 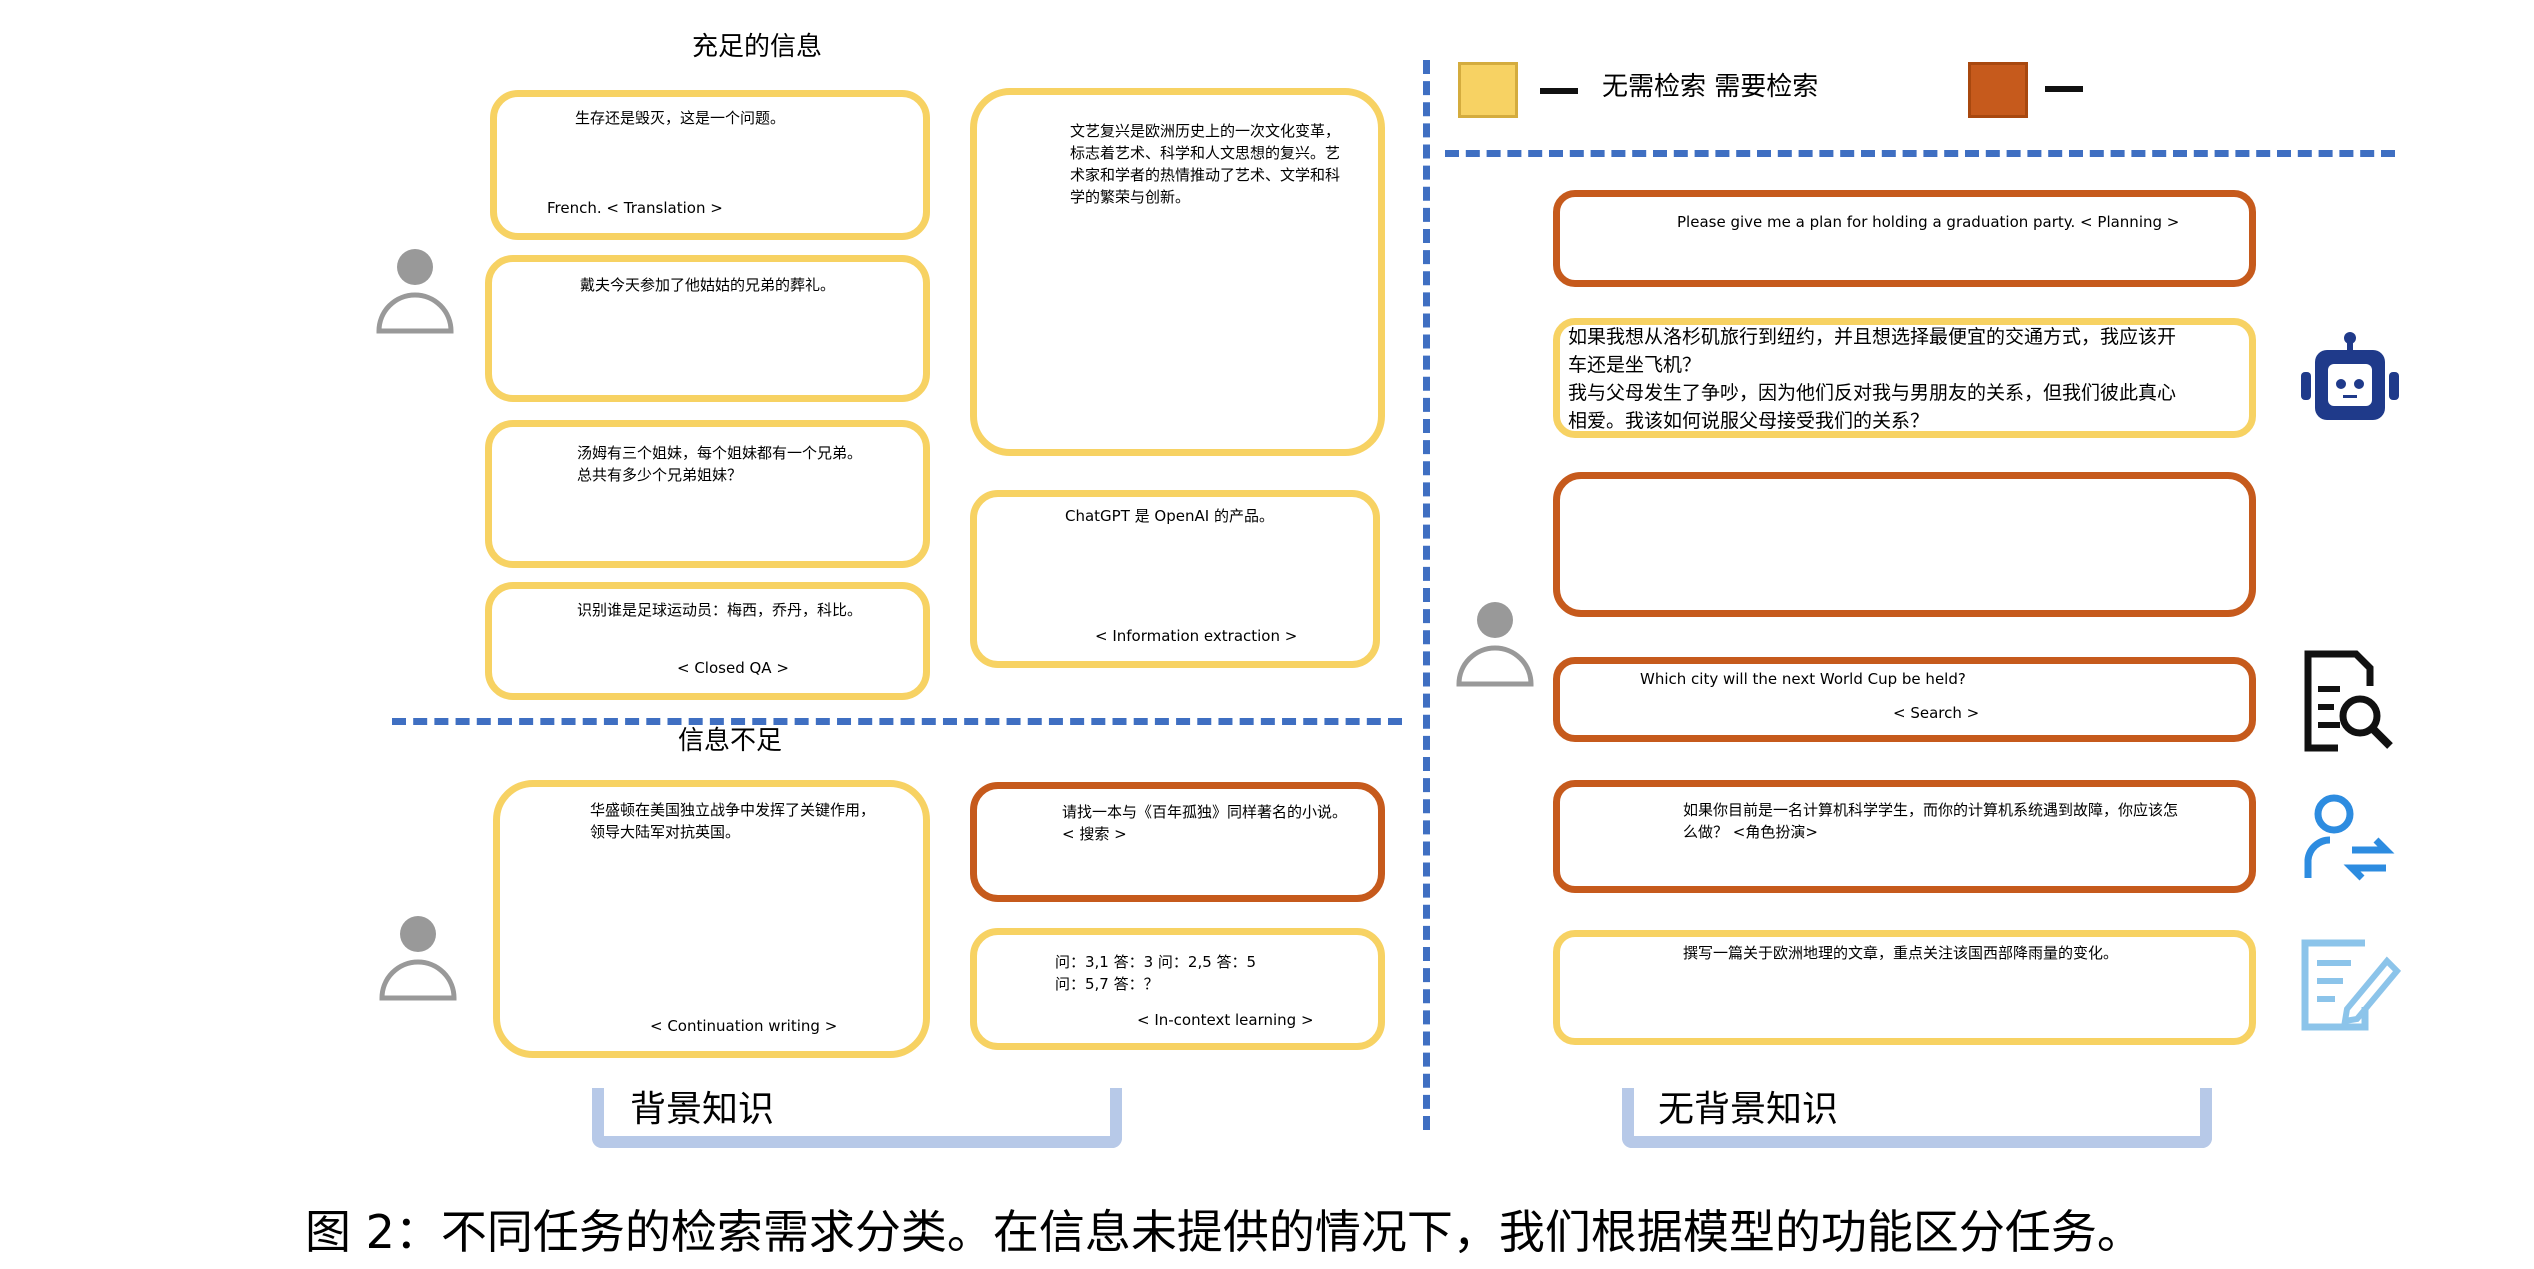 What do you see at coordinates (702, 1109) in the screenshot?
I see `background-knowledge-label: 背景知识` at bounding box center [702, 1109].